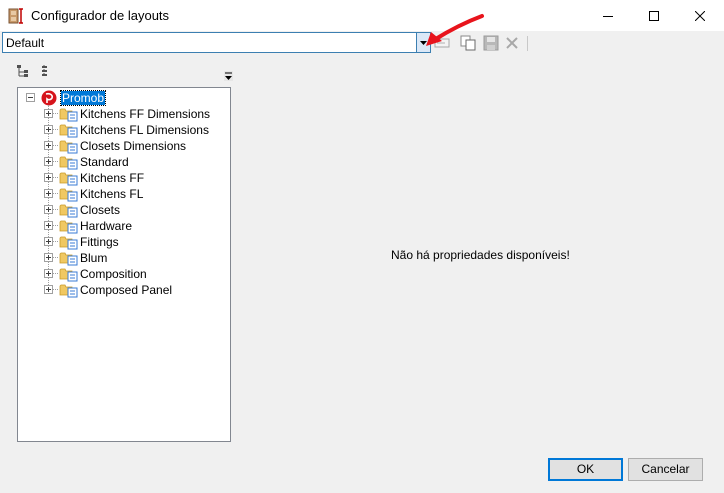 Image resolution: width=724 pixels, height=493 pixels. Describe the element at coordinates (480, 255) in the screenshot. I see `properties-empty-message: Não há propriedades disponíveis!` at that location.